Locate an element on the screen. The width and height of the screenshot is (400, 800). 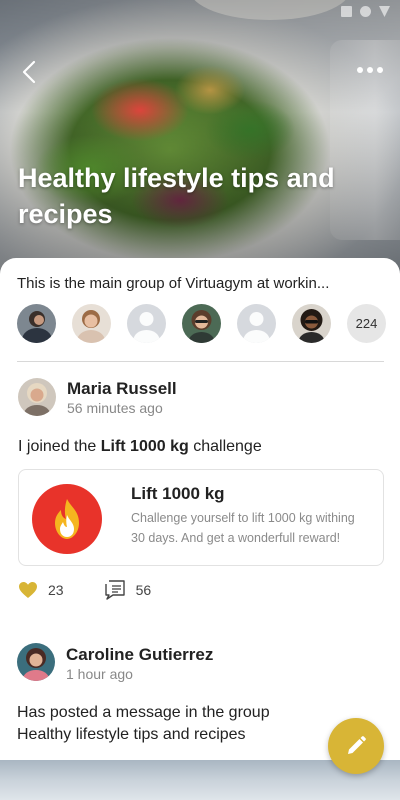
group-link: Healthy lifestyle tips and recipes is located at coordinates (143, 735).